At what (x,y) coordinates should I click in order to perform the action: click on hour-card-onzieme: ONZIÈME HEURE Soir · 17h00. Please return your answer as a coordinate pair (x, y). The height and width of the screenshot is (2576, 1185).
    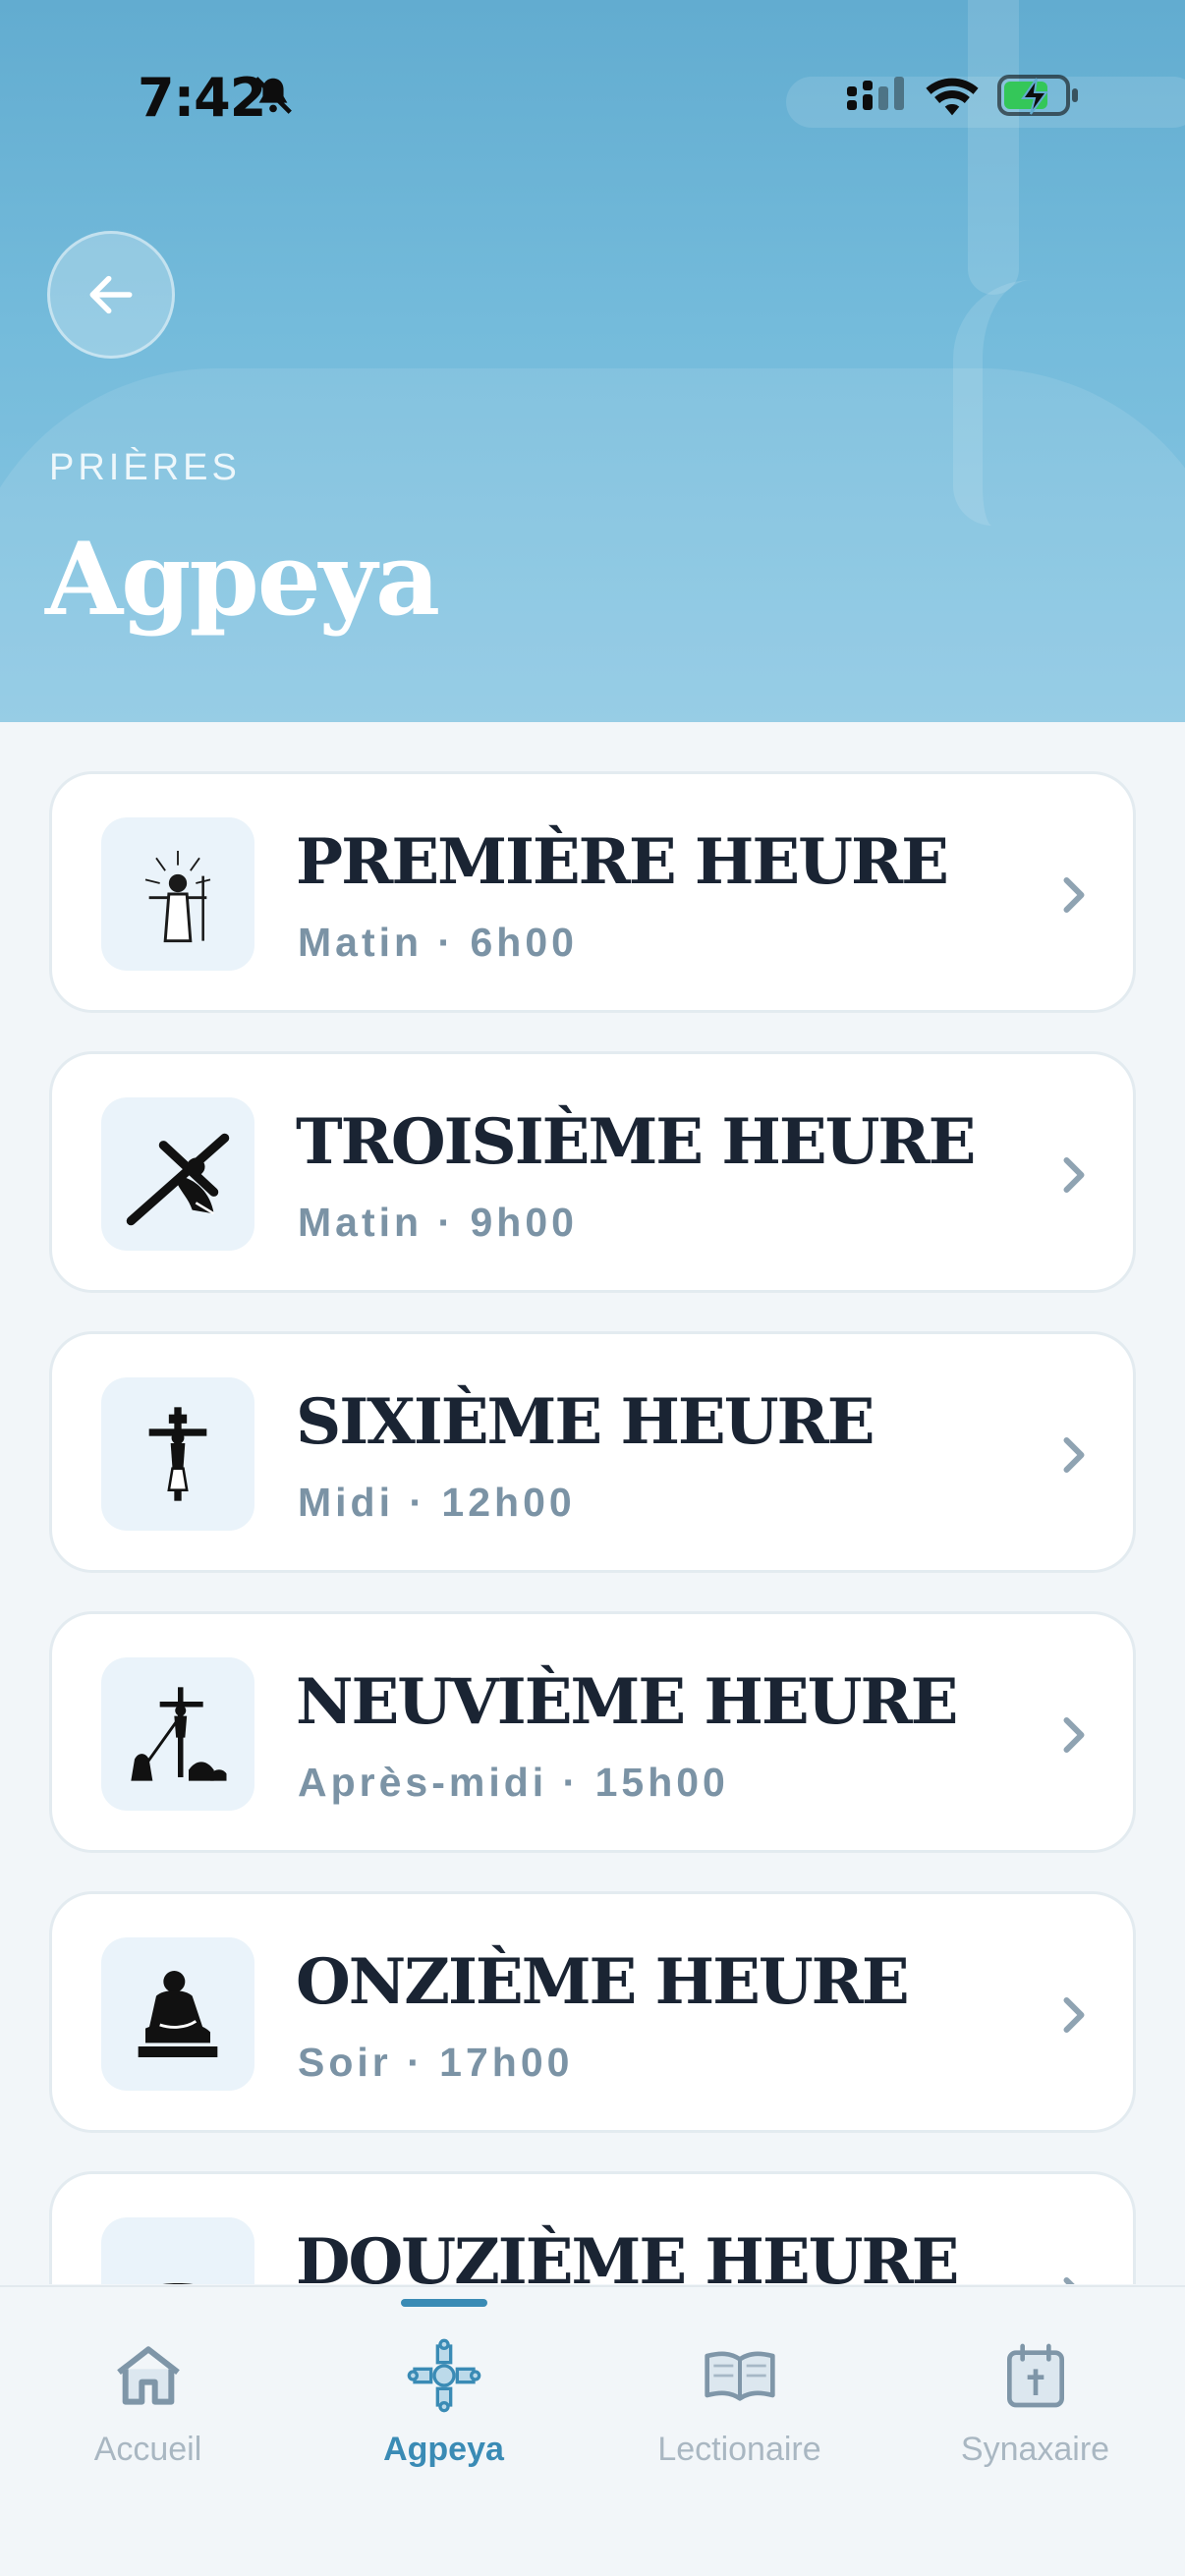
    Looking at the image, I should click on (592, 2012).